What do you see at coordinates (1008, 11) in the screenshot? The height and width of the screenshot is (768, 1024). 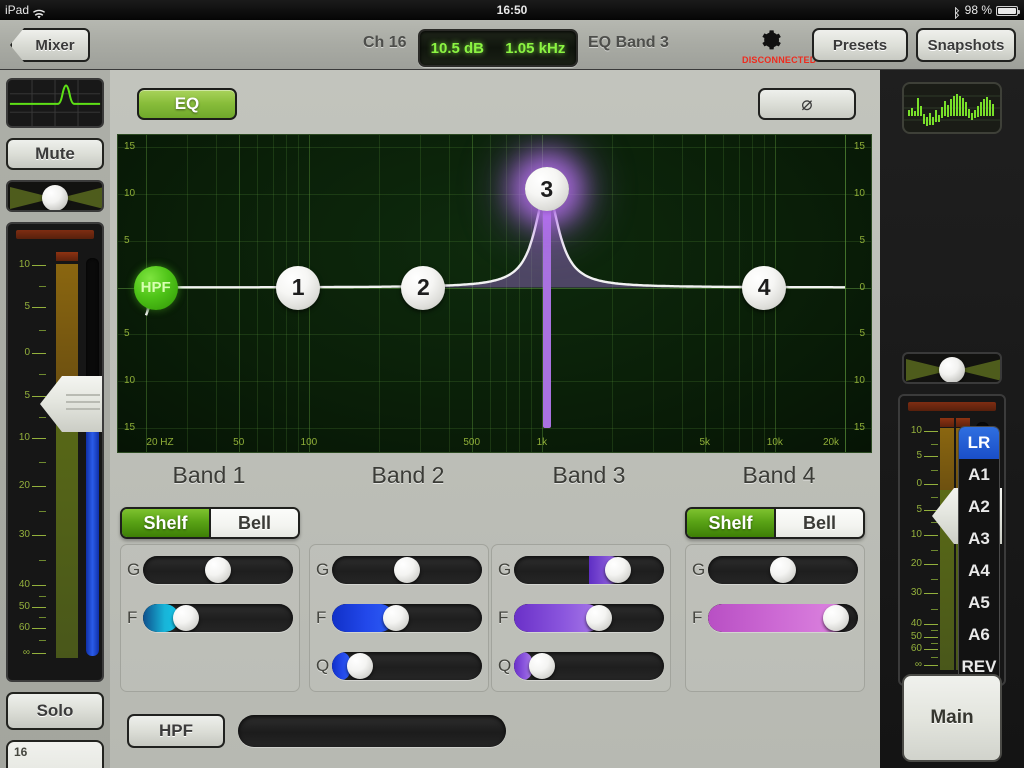 I see `battery-icon` at bounding box center [1008, 11].